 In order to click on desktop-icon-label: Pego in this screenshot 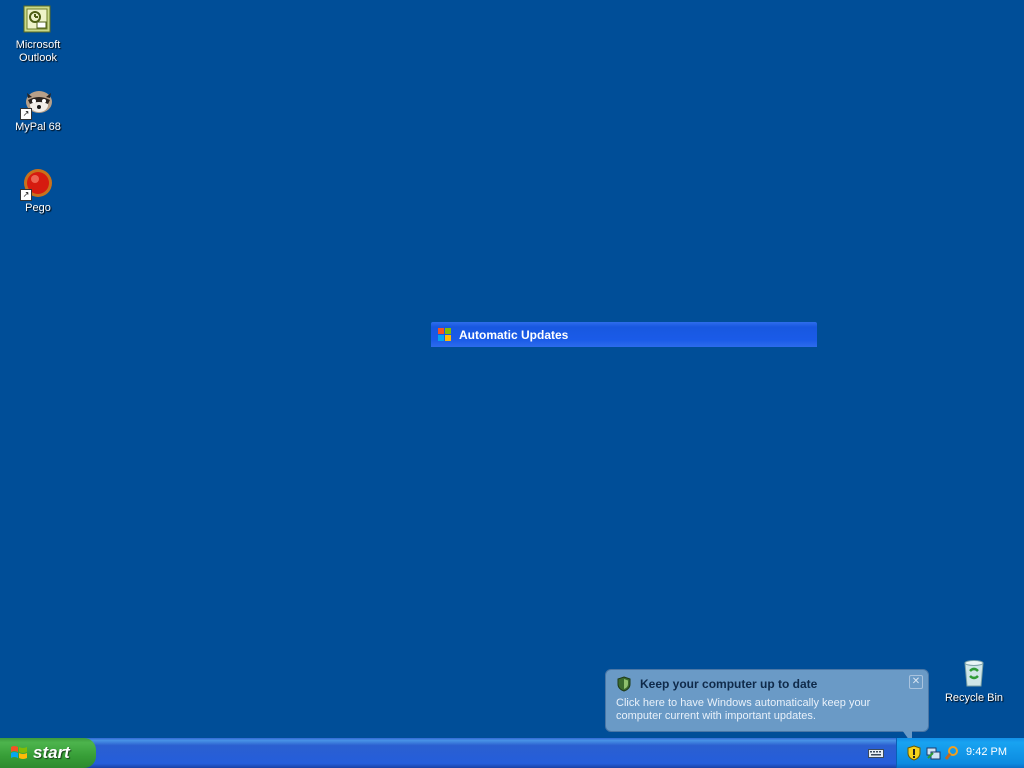, I will do `click(38, 208)`.